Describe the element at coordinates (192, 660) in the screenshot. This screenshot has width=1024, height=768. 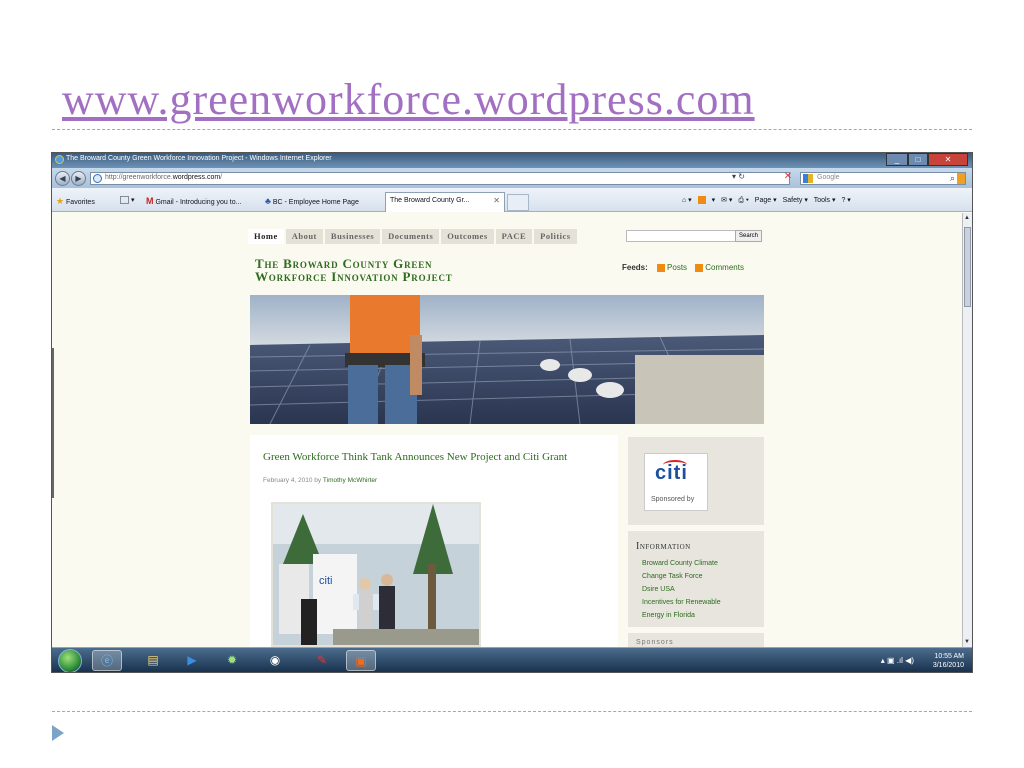
I see `media-player-taskbar-icon: ▶` at that location.